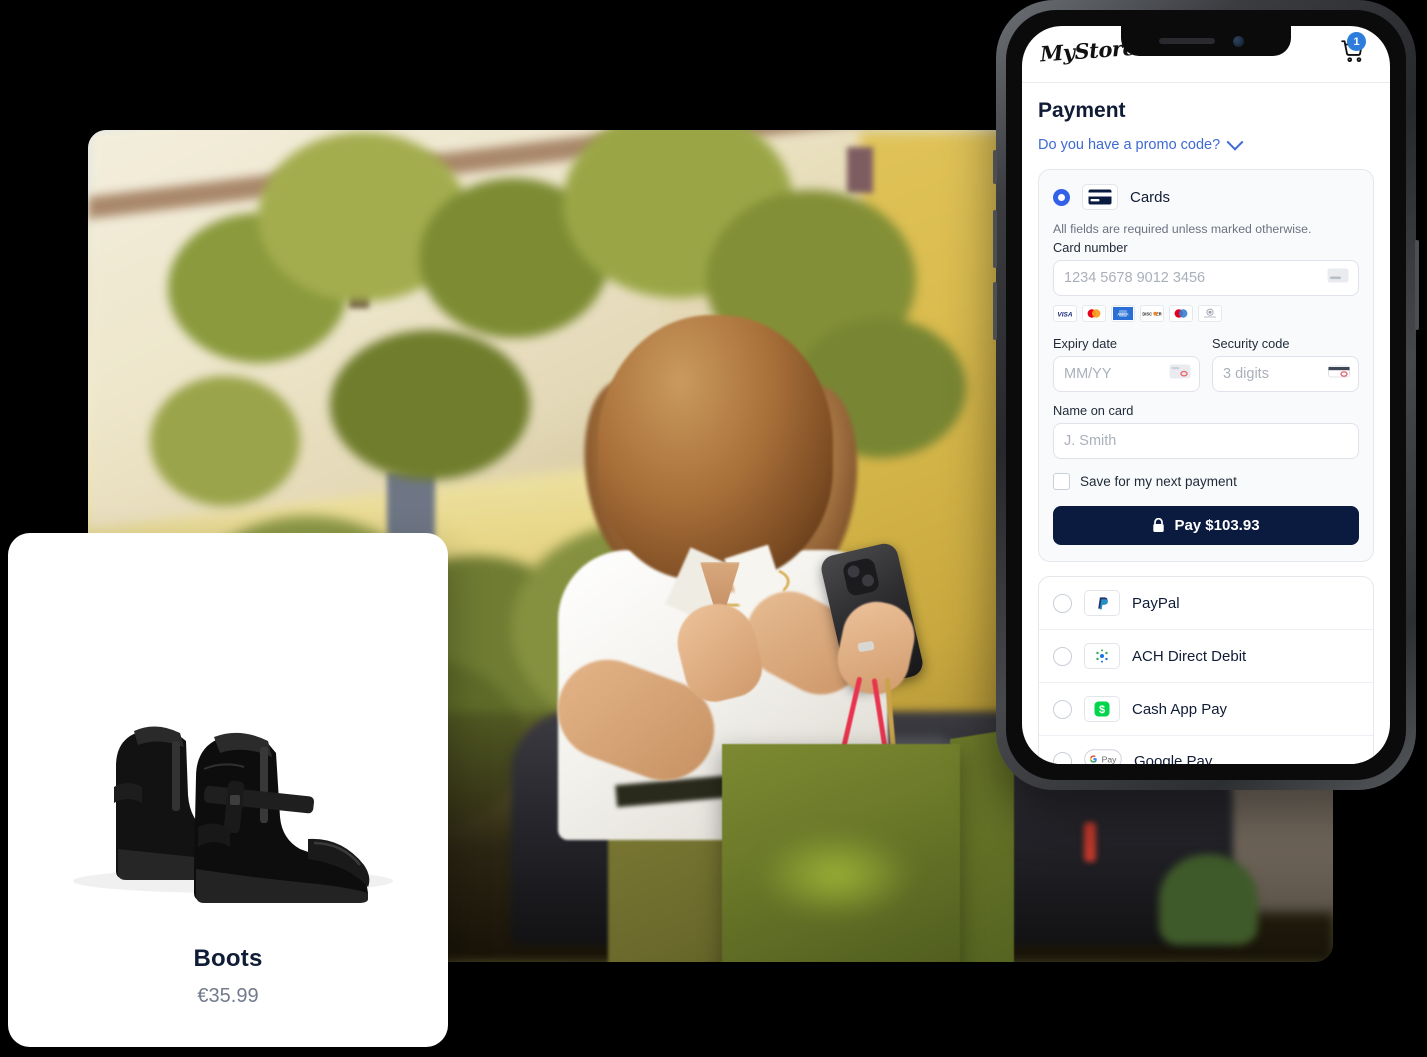 The image size is (1427, 1057). I want to click on cart-button: 1, so click(1357, 51).